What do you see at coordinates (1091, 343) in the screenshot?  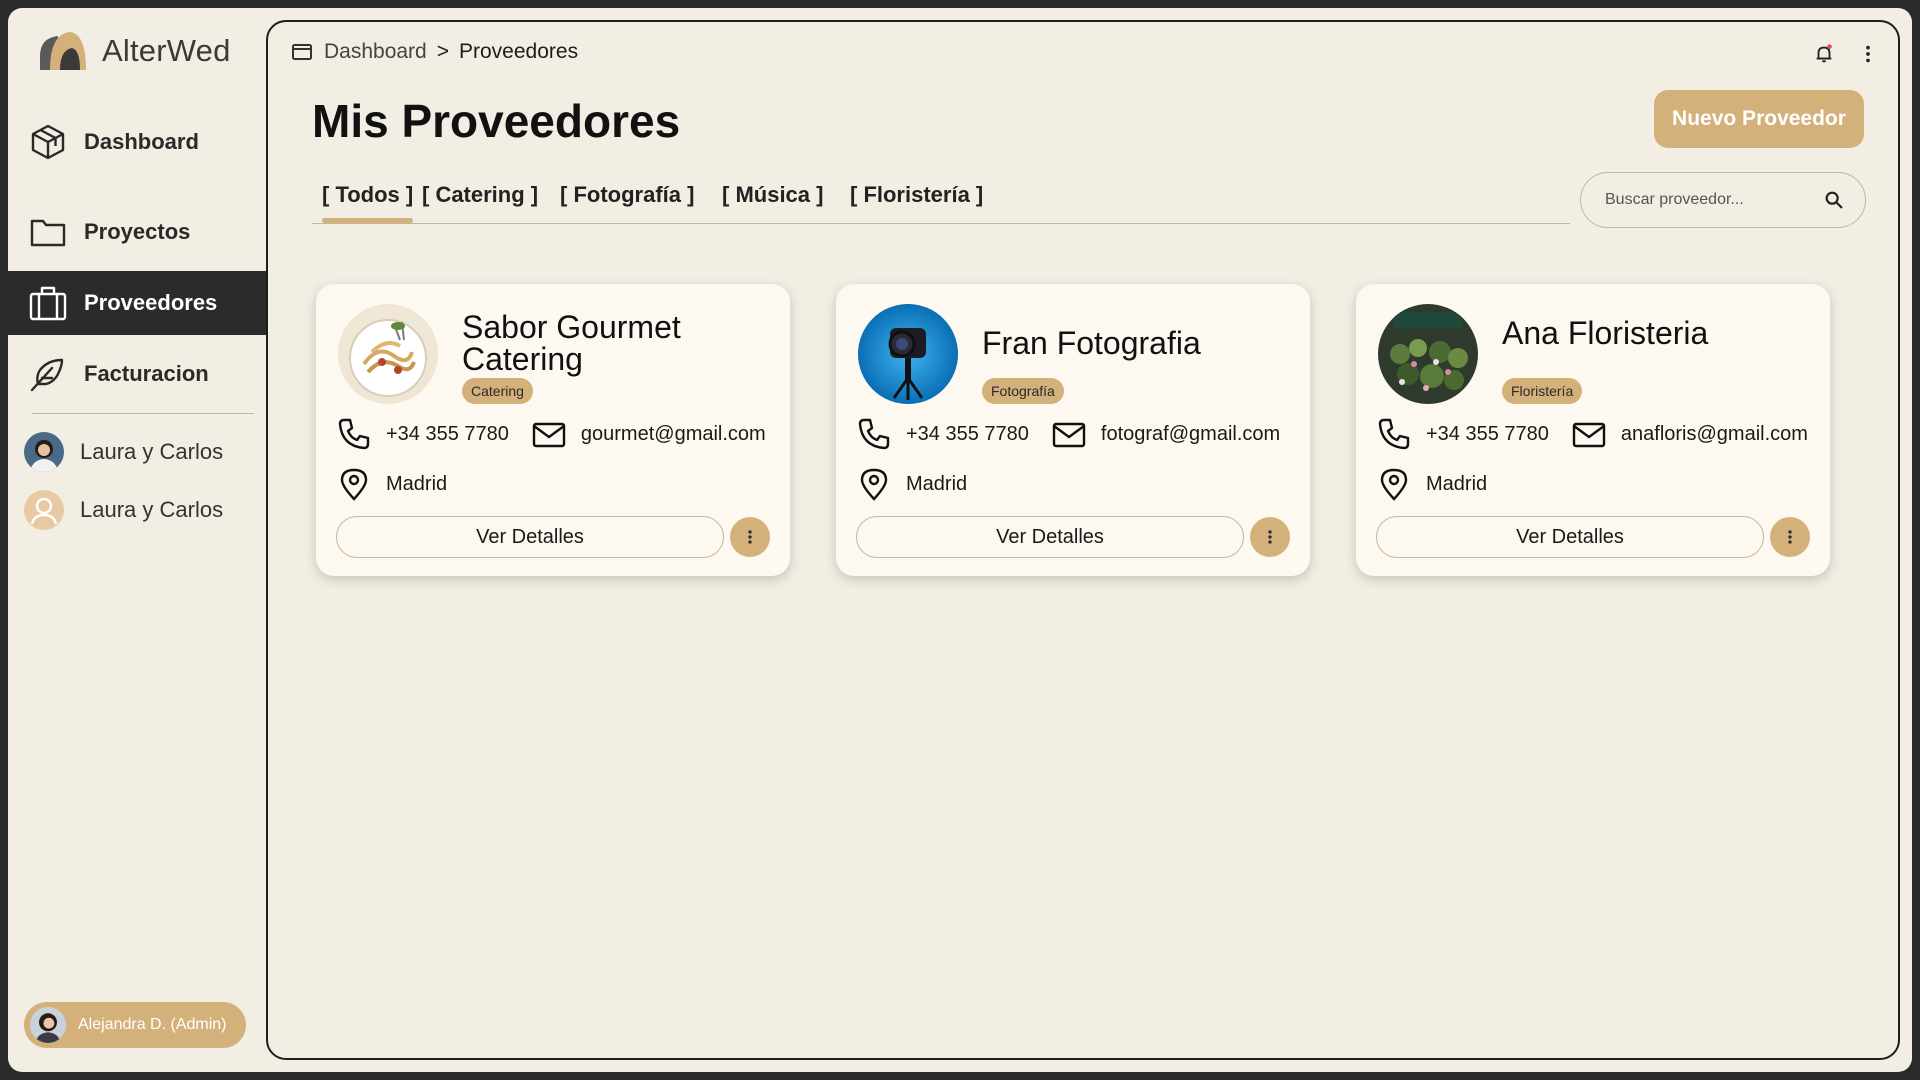 I see `vendor-name: Fran Fotografia` at bounding box center [1091, 343].